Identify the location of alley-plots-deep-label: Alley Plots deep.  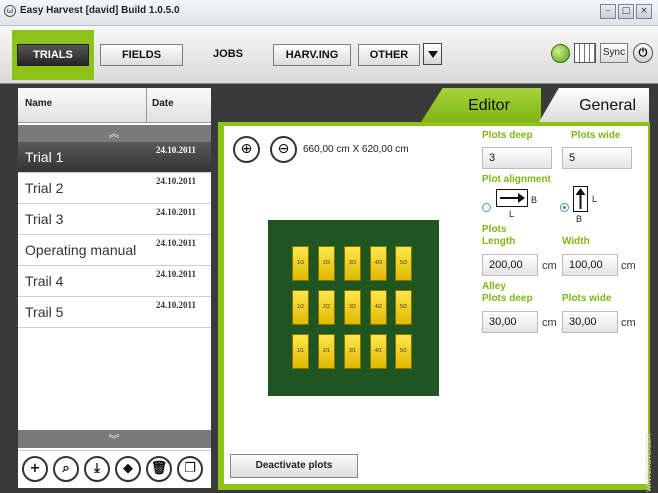
(507, 292).